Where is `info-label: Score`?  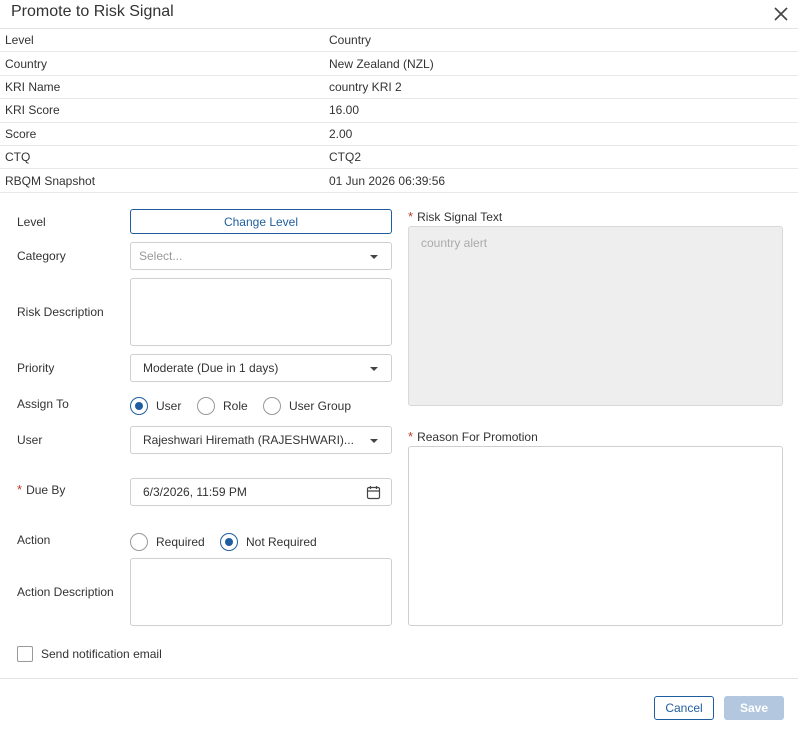
info-label: Score is located at coordinates (21, 133).